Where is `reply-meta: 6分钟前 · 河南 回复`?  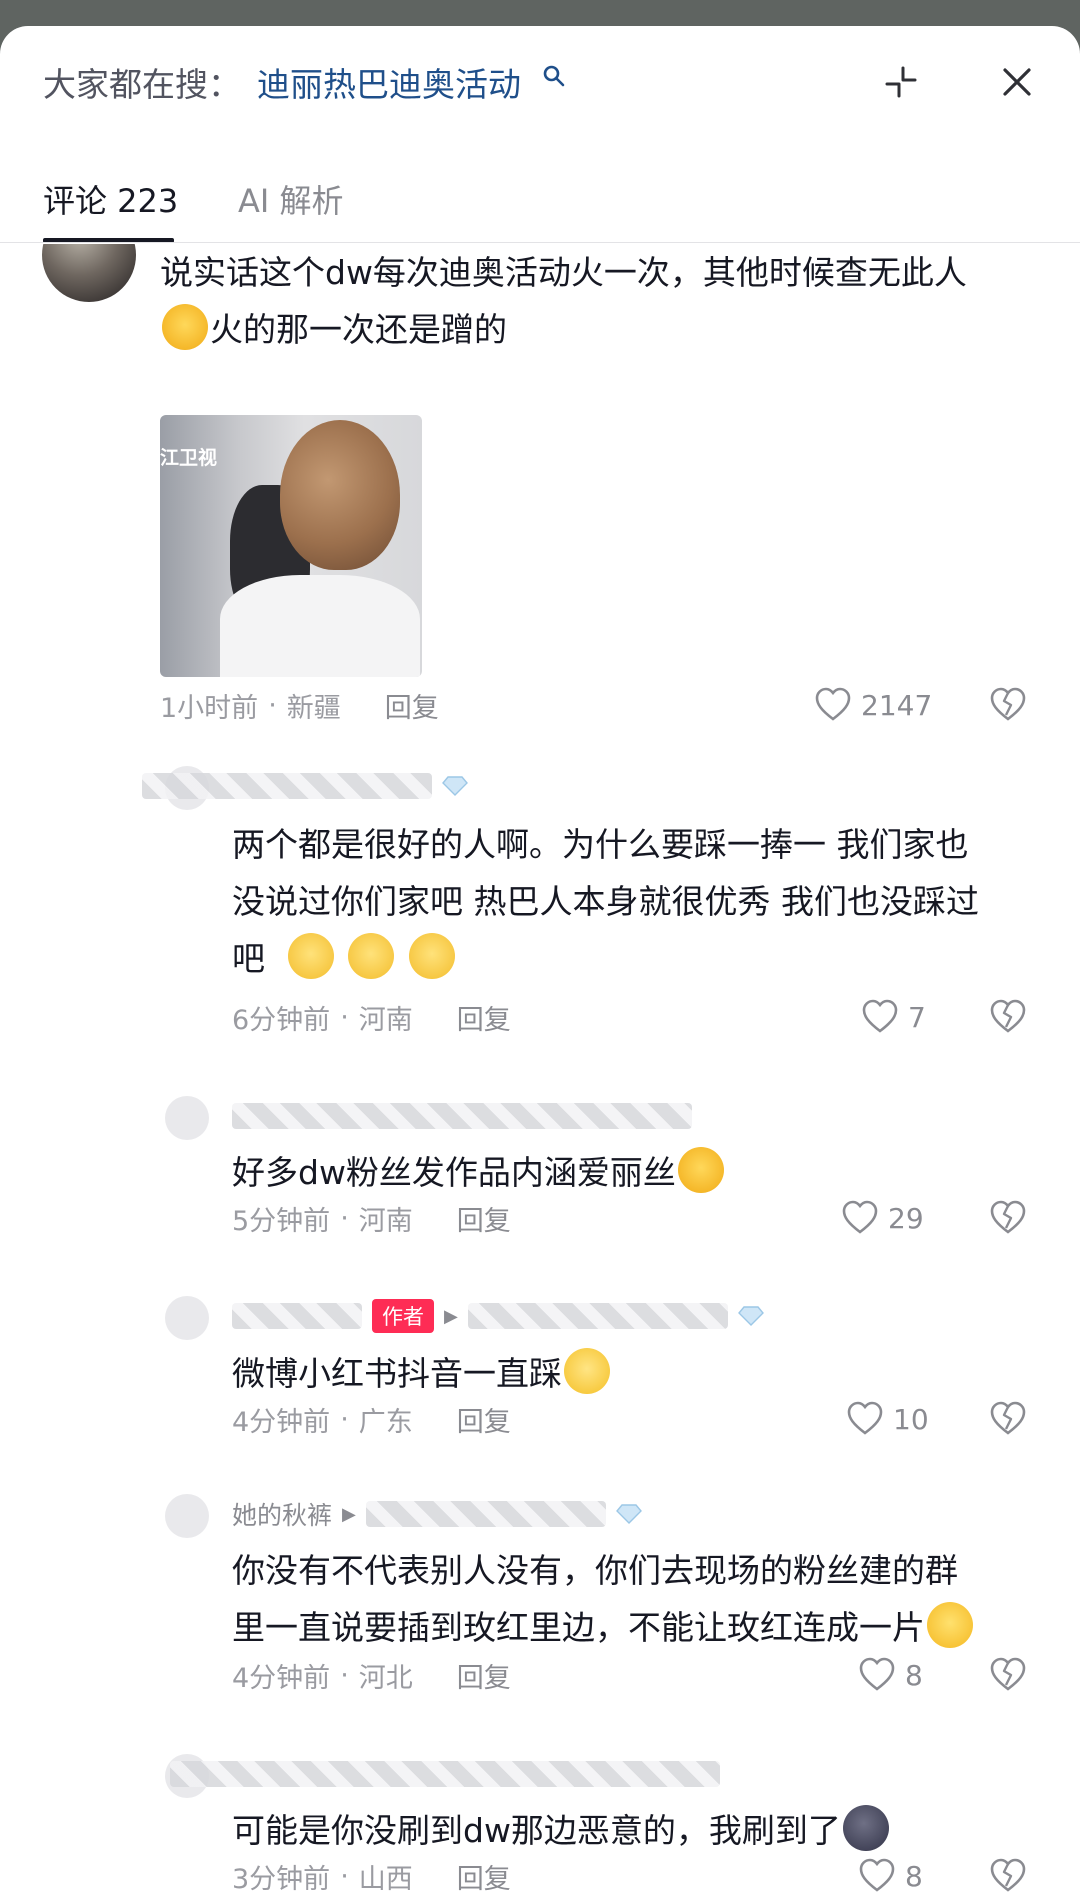 reply-meta: 6分钟前 · 河南 回复 is located at coordinates (371, 1017).